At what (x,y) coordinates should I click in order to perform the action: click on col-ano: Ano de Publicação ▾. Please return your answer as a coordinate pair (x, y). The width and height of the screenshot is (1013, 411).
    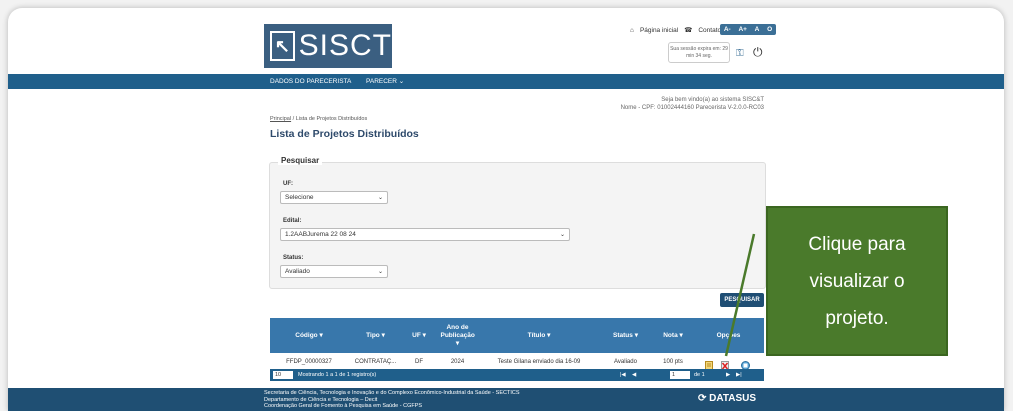
    Looking at the image, I should click on (457, 335).